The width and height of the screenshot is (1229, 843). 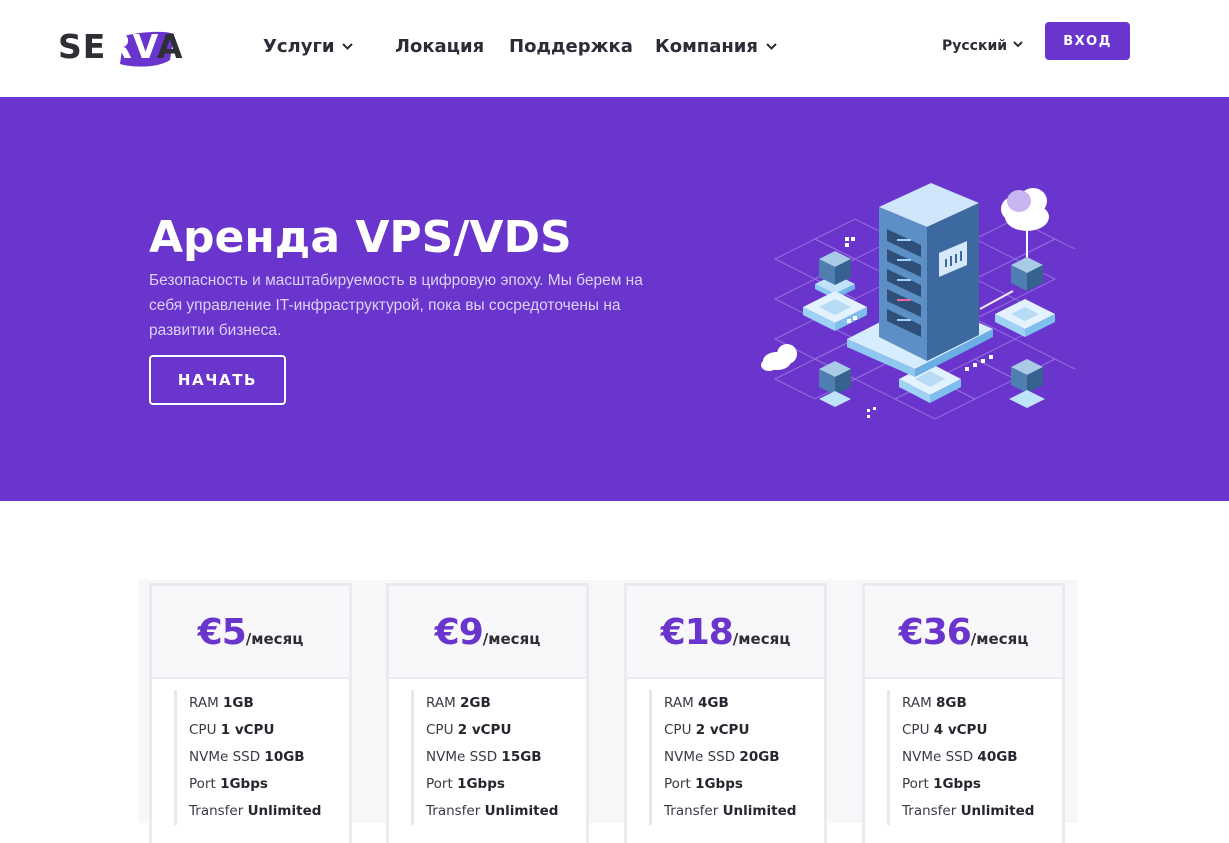 I want to click on nav-item-location: Локация, so click(x=439, y=47).